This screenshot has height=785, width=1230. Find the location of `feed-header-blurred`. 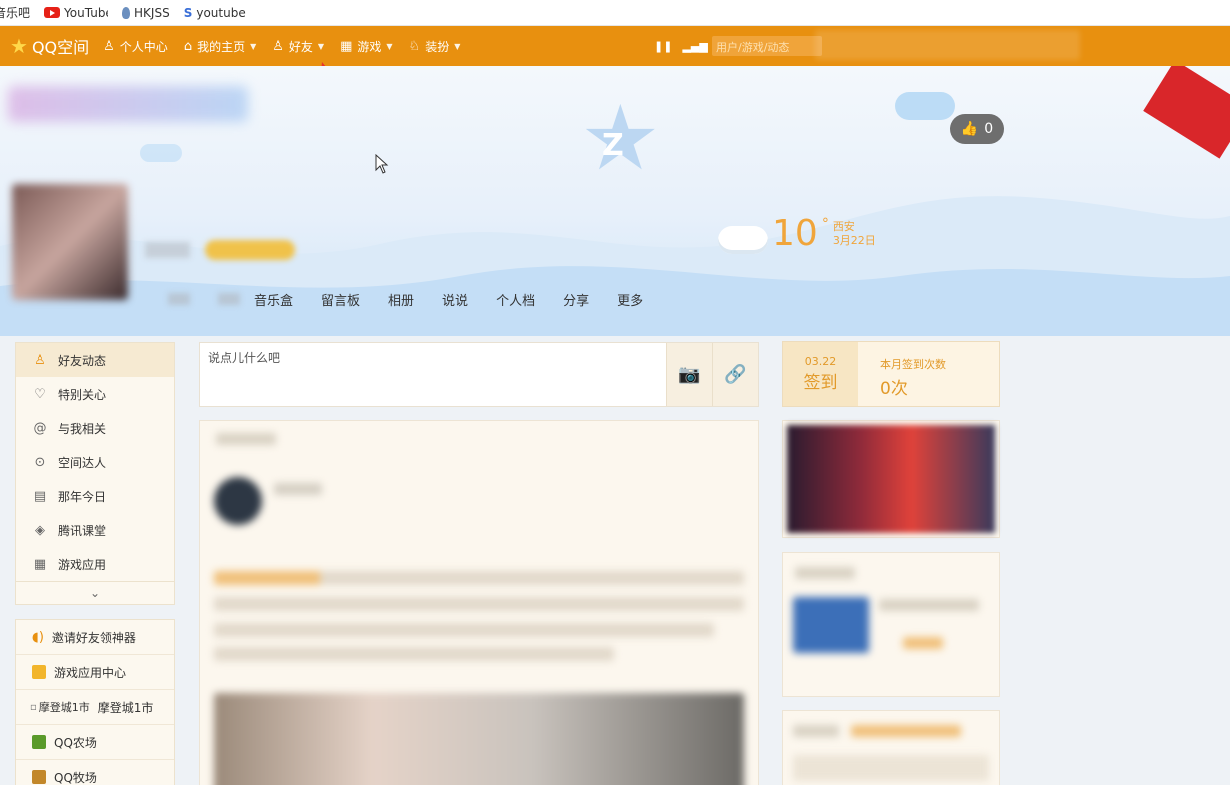

feed-header-blurred is located at coordinates (246, 439).